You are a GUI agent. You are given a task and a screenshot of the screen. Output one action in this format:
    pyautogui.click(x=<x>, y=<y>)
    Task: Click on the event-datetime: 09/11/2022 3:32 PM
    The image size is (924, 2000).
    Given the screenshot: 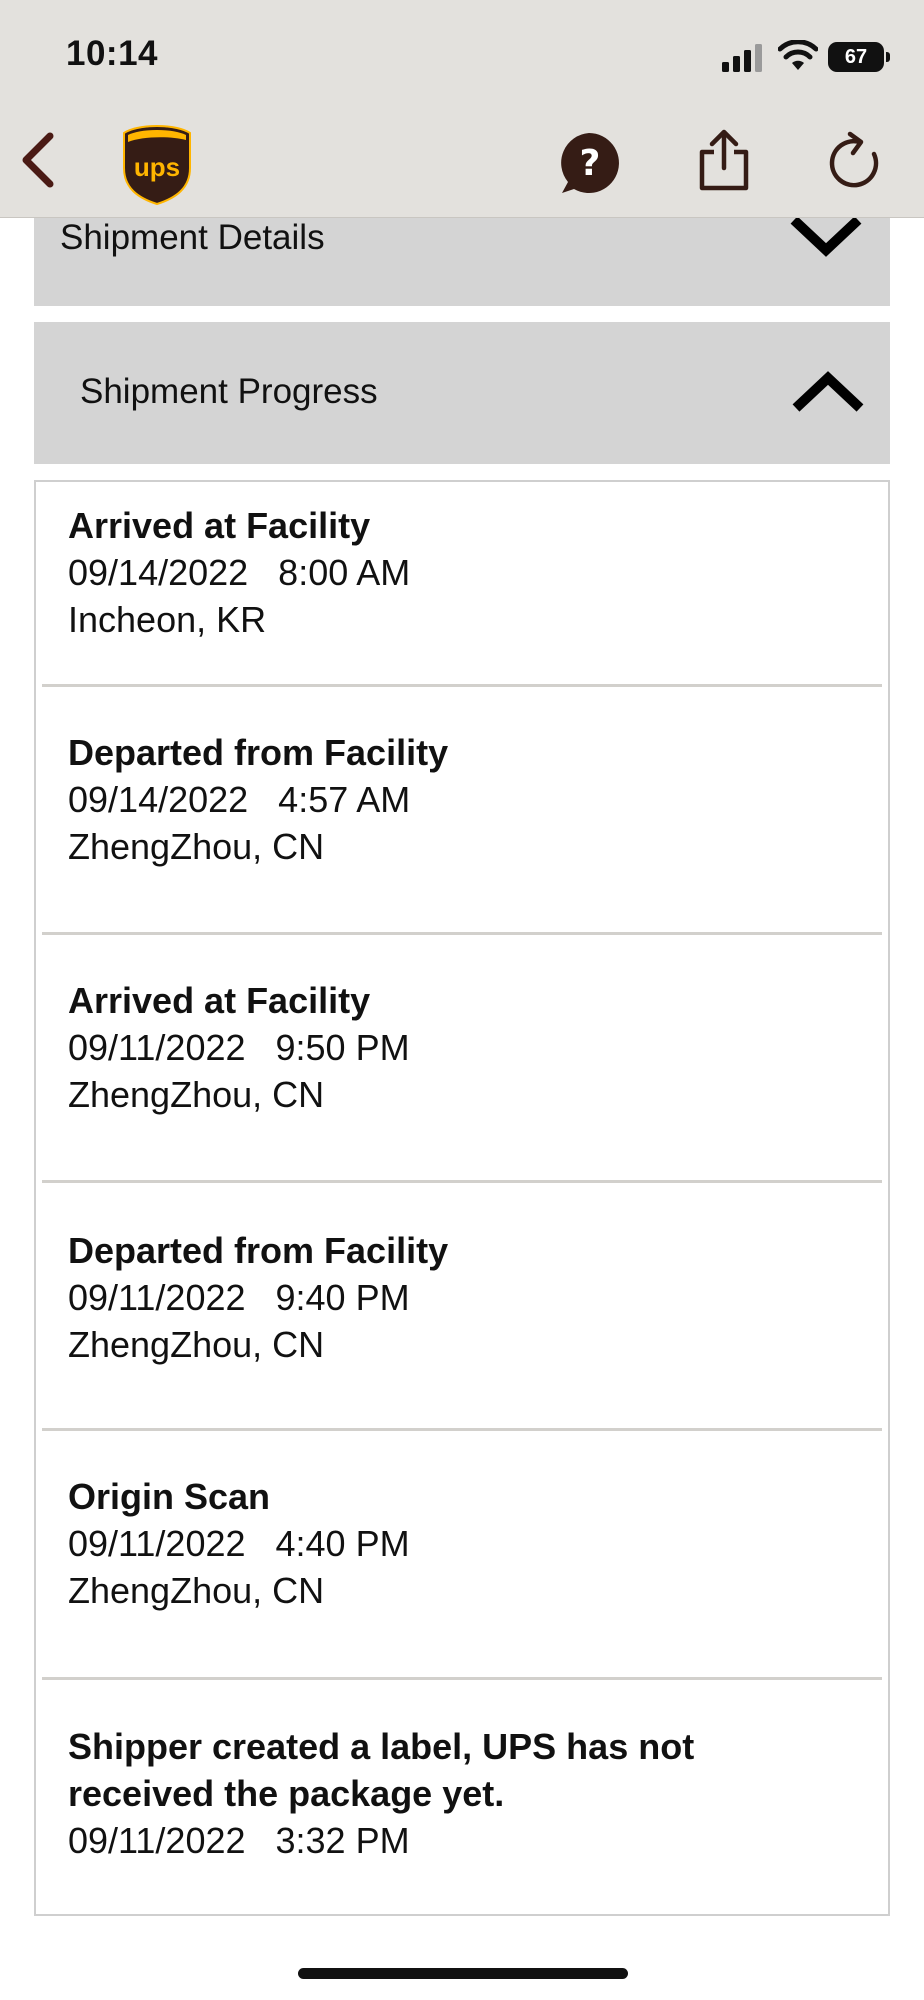 What is the action you would take?
    pyautogui.click(x=239, y=1840)
    